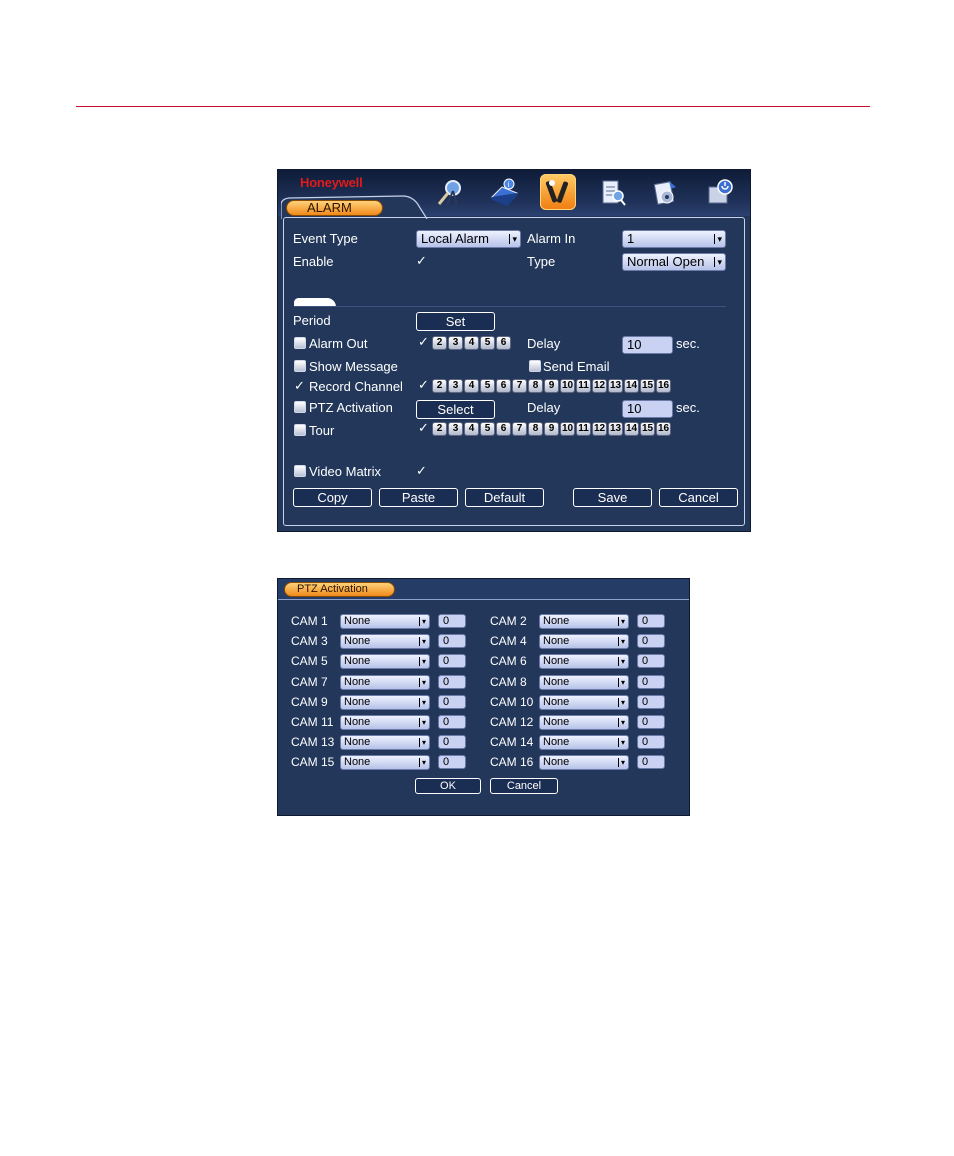 This screenshot has width=954, height=1156. I want to click on video-matrix-toggle: ✓, so click(422, 470).